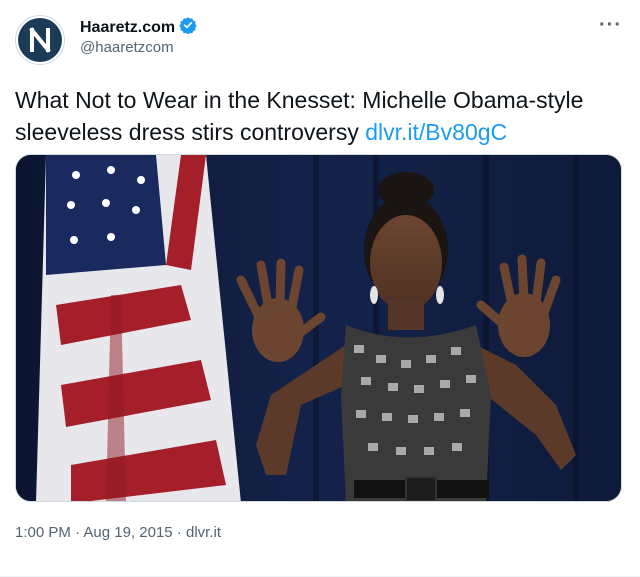 The image size is (640, 577). I want to click on more-options-icon: ···, so click(610, 25).